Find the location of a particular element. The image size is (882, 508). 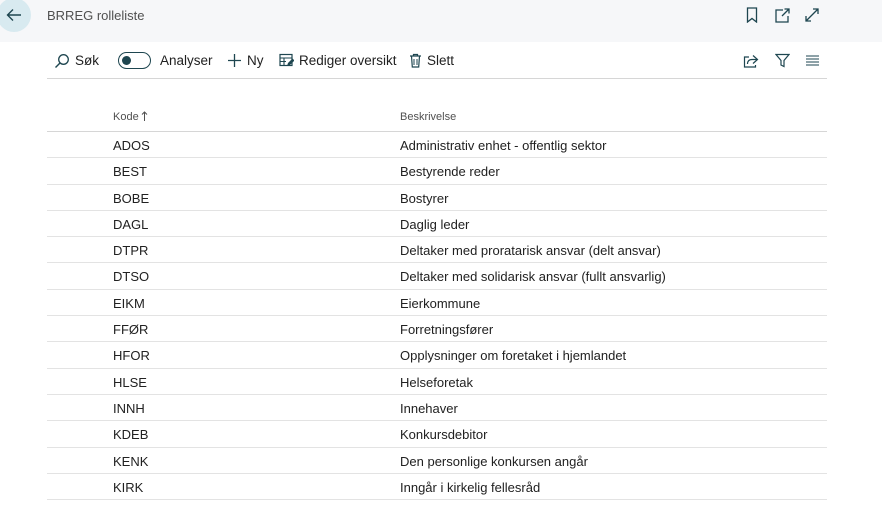

share-icon is located at coordinates (751, 61).